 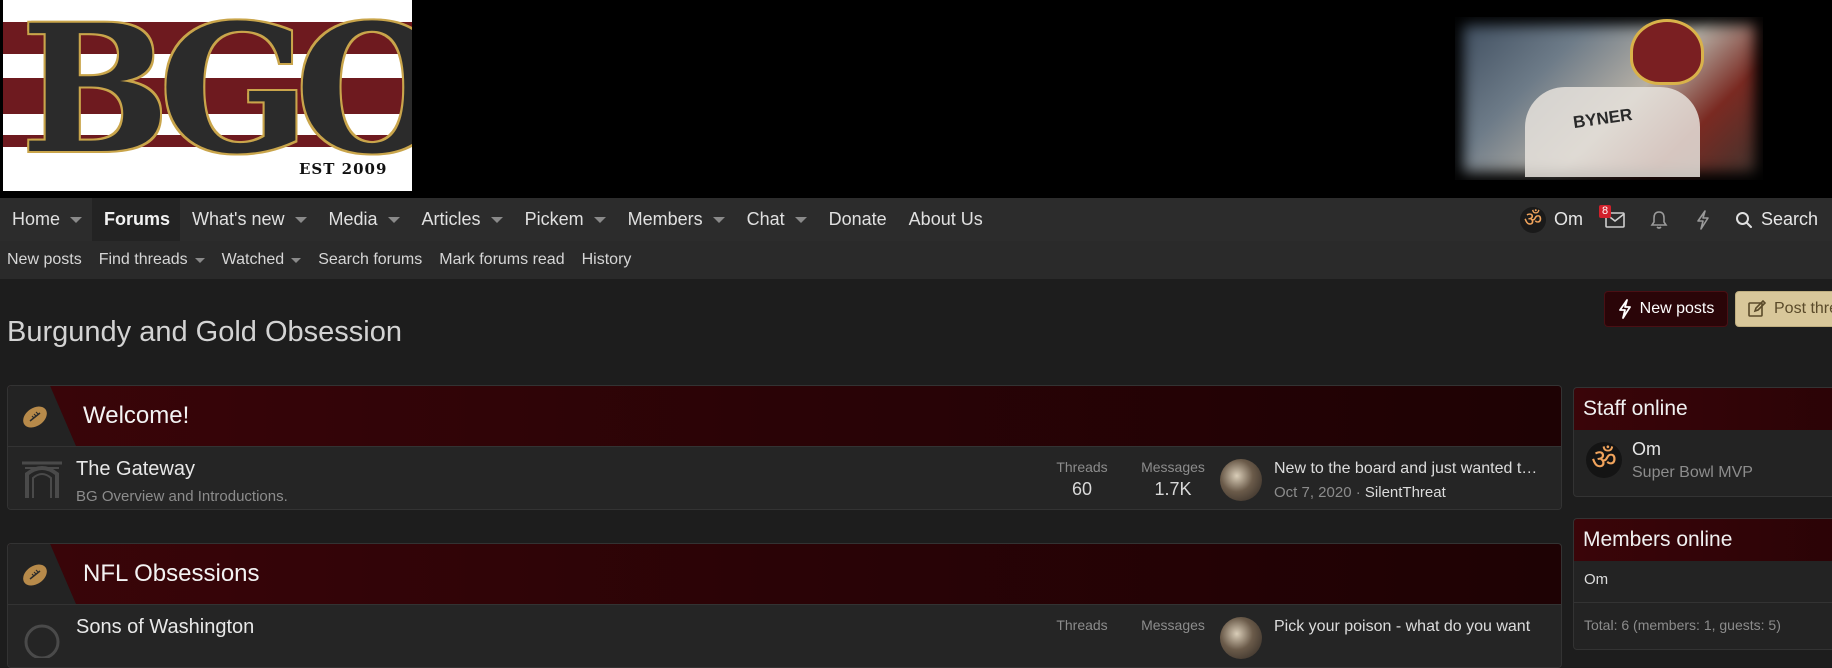 I want to click on nav-pickem-label: Pickem, so click(x=554, y=219).